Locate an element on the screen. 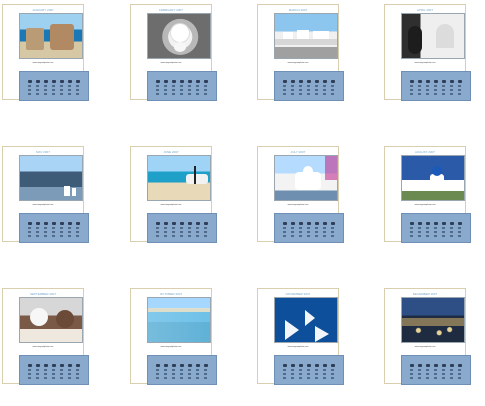 This screenshot has width=485, height=406. calendar-page-jul: JULY 2007 www.aegeanphoto.com is located at coordinates (300, 194).